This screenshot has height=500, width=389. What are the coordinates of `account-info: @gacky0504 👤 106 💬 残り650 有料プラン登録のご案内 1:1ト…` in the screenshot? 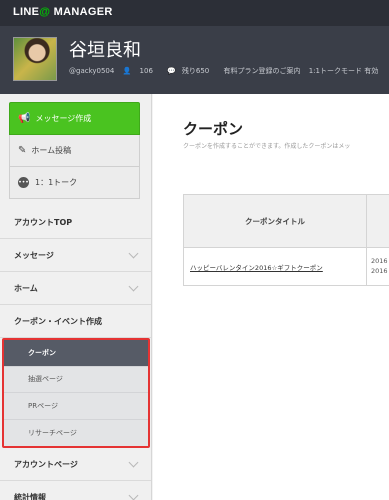 It's located at (226, 71).